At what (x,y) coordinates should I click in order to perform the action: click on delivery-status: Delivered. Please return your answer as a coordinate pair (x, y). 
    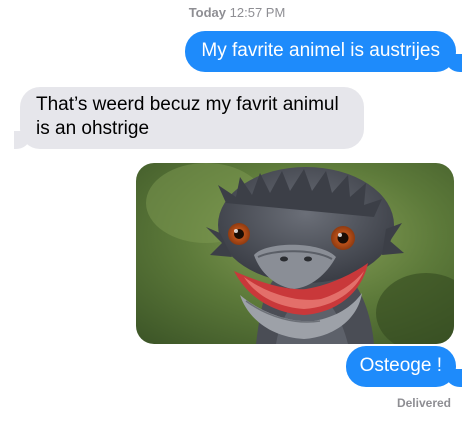
    Looking at the image, I should click on (423, 403).